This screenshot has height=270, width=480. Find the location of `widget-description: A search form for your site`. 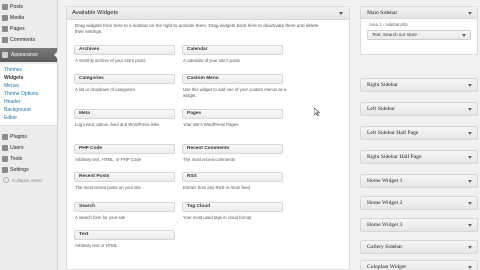

widget-description: A search form for your site is located at coordinates (100, 217).